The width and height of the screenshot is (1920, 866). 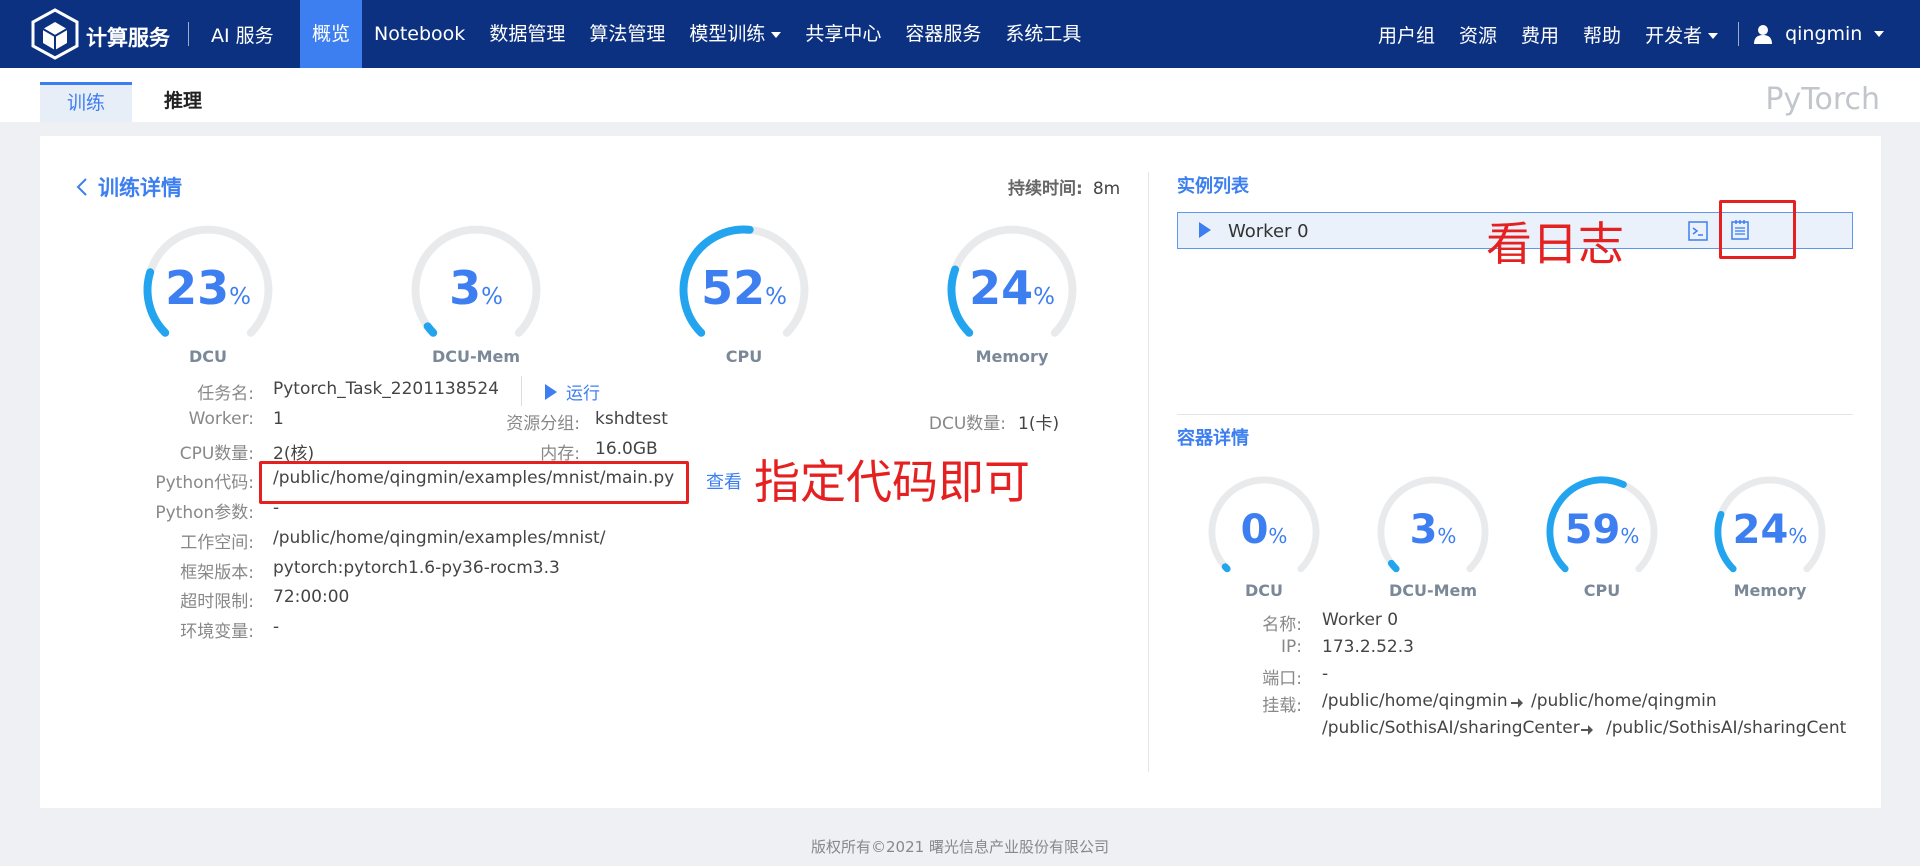 What do you see at coordinates (1291, 647) in the screenshot?
I see `container-ip-label: IP:` at bounding box center [1291, 647].